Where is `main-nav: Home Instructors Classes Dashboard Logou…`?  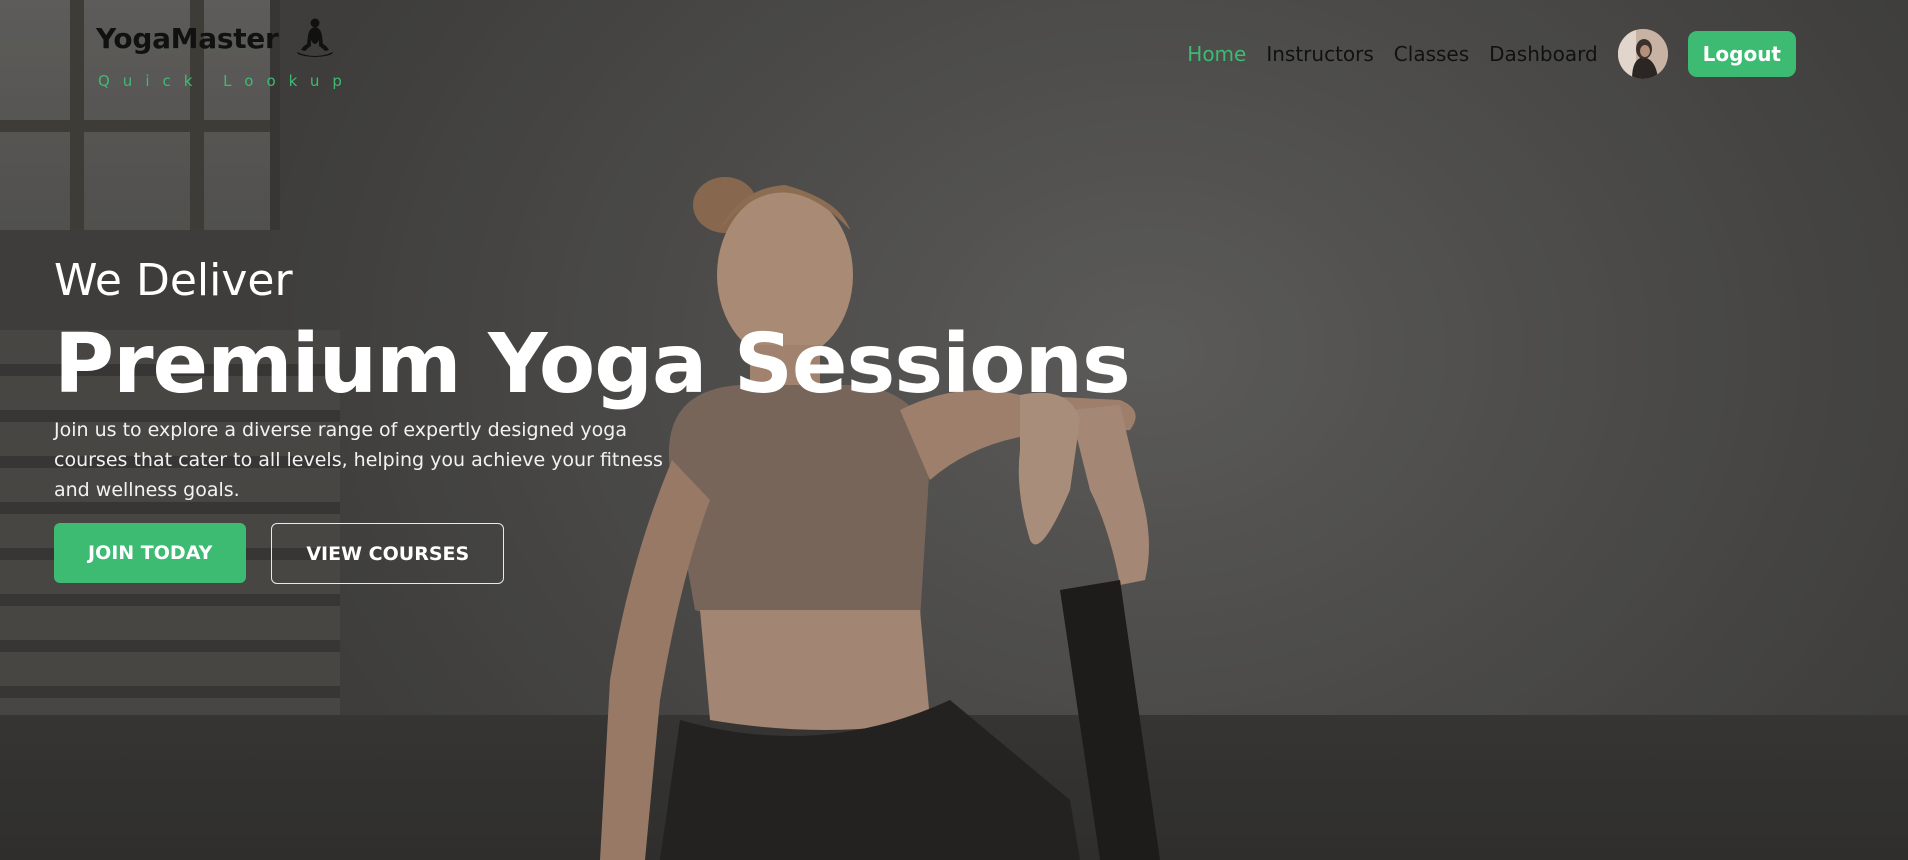 main-nav: Home Instructors Classes Dashboard Logou… is located at coordinates (1491, 54).